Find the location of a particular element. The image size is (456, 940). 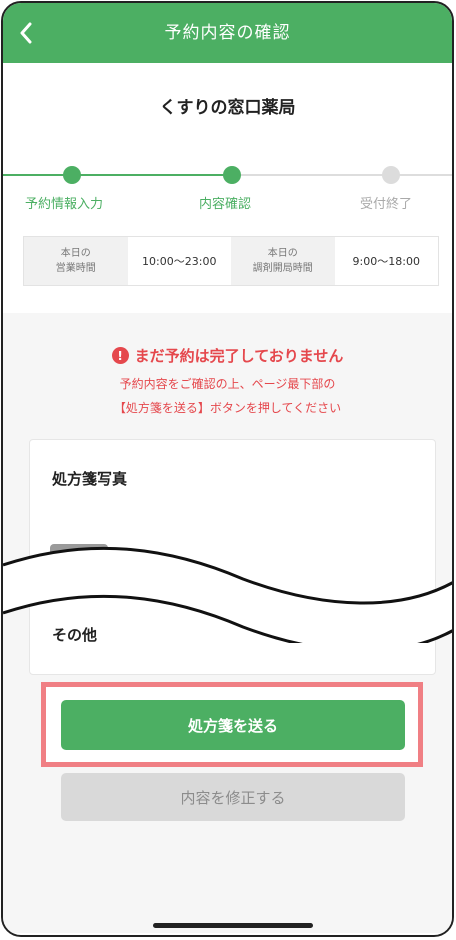

stepper-line-pending is located at coordinates (342, 175).